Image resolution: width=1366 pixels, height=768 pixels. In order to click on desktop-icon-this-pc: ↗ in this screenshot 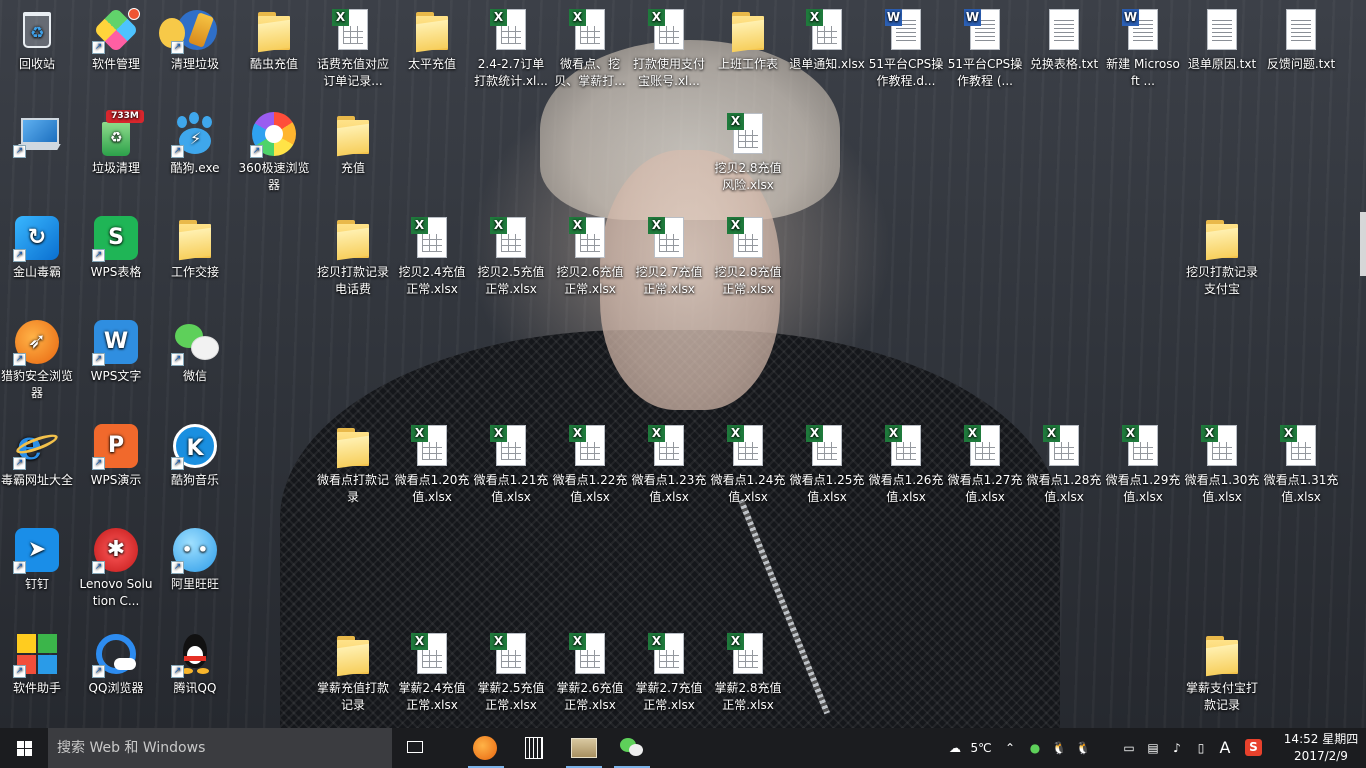, I will do `click(38, 132)`.